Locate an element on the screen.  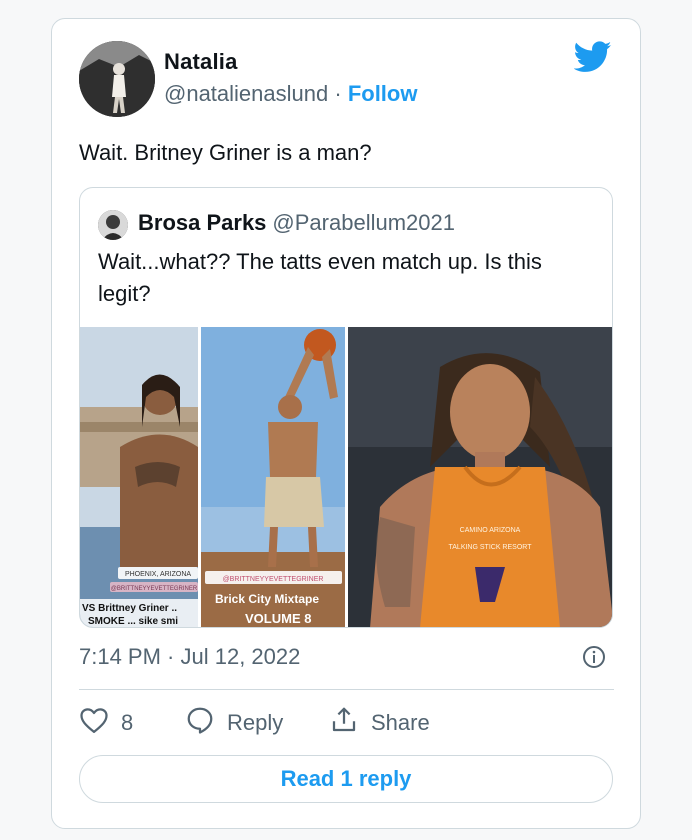
author-handle: @natalienaslund is located at coordinates (246, 93).